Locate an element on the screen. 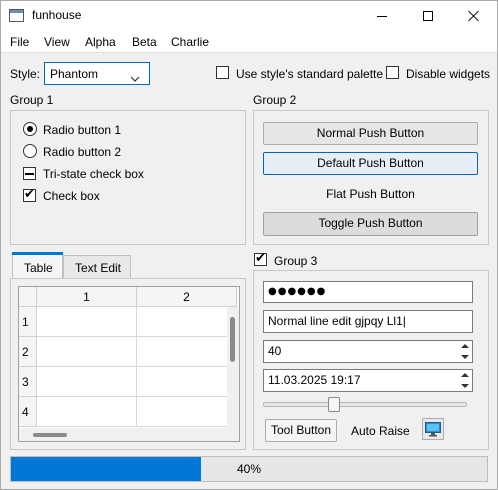  table-corner-cell is located at coordinates (28, 297).